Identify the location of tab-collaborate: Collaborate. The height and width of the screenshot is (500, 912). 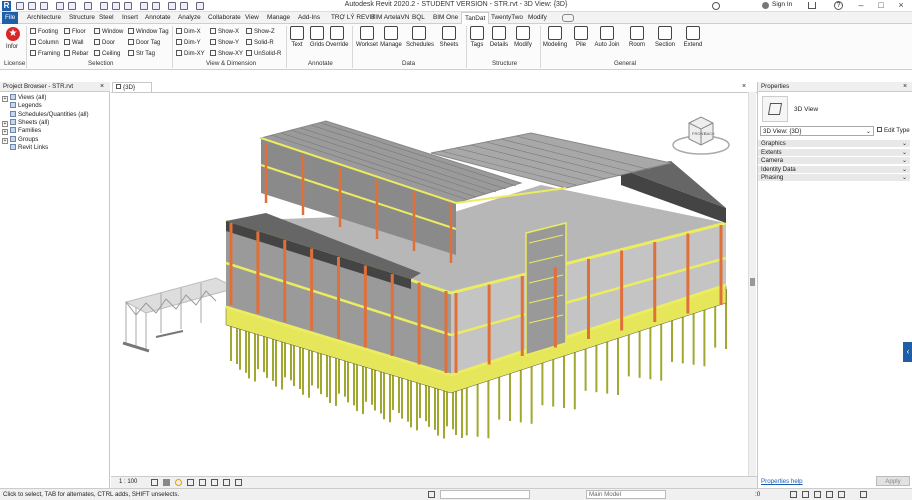
(224, 18).